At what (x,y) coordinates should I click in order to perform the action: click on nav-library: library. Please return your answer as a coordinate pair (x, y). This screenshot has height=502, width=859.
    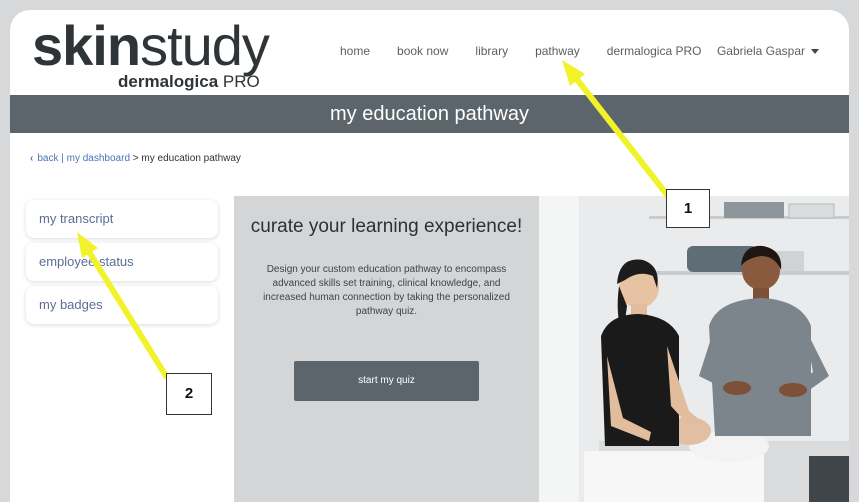
    Looking at the image, I should click on (491, 51).